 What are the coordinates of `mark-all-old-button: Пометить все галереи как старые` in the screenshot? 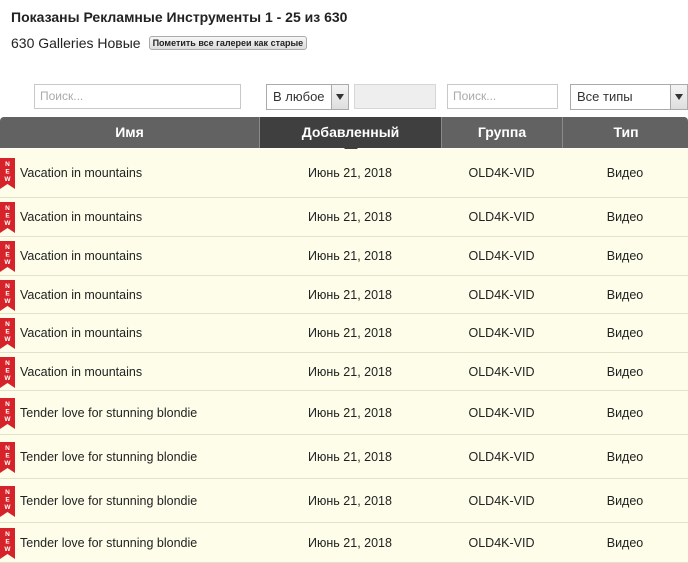 It's located at (228, 43).